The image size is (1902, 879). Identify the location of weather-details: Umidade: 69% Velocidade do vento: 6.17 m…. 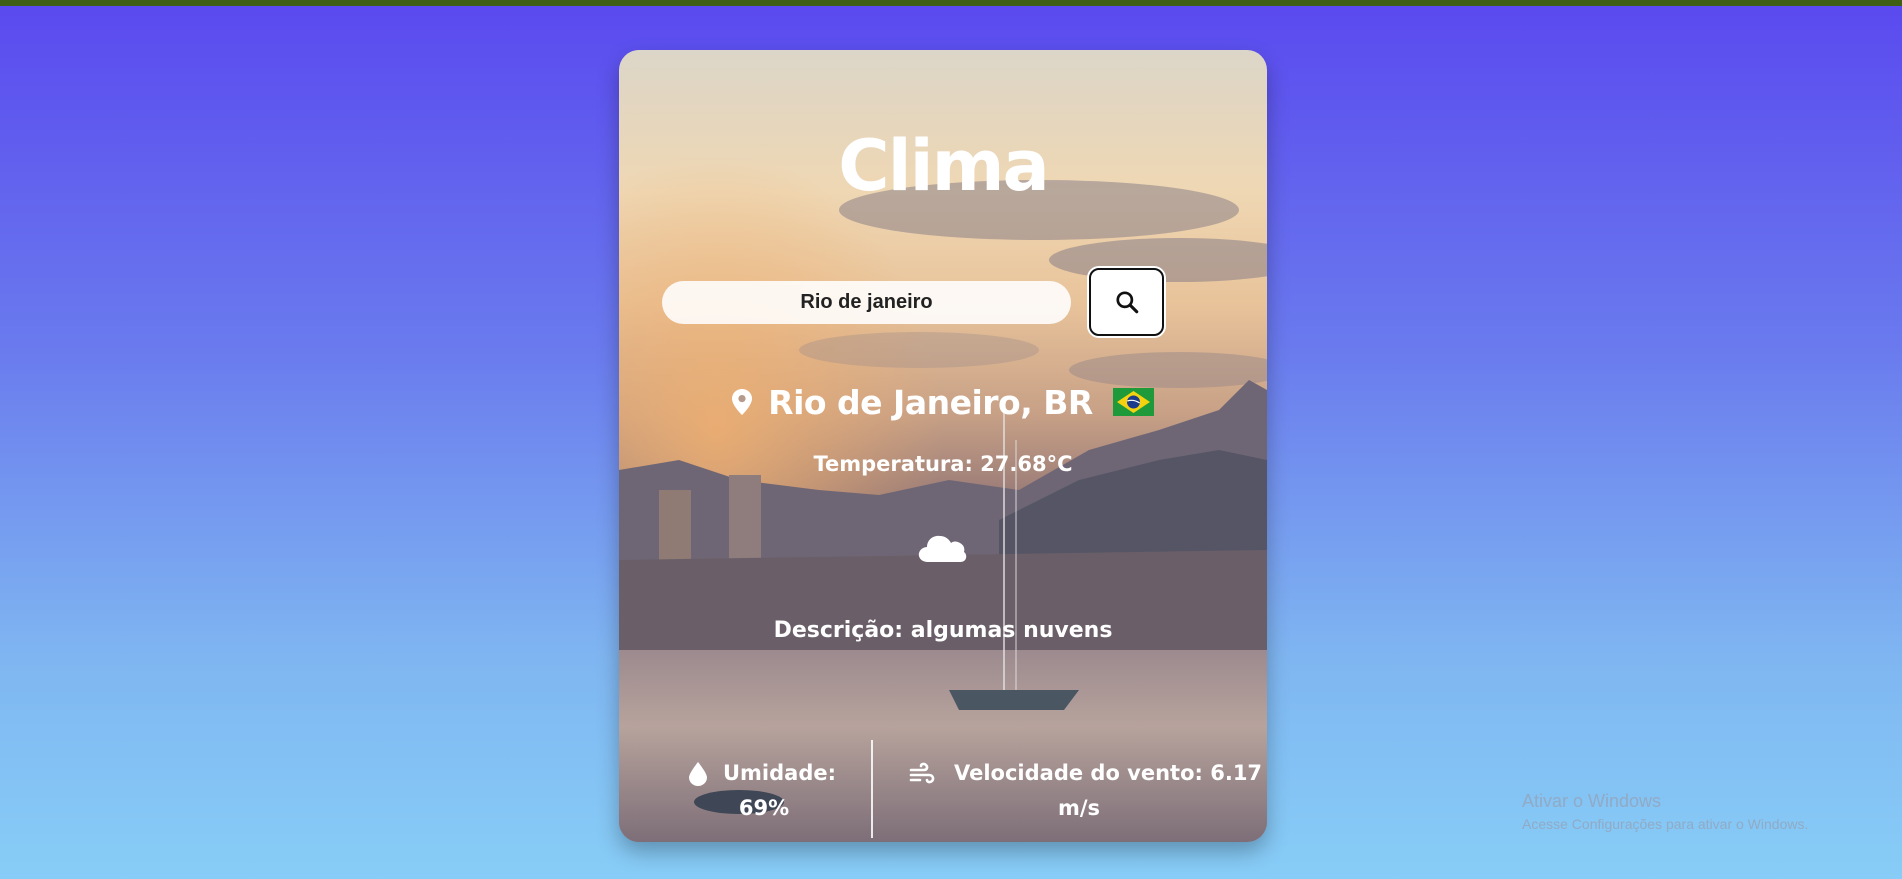
(943, 790).